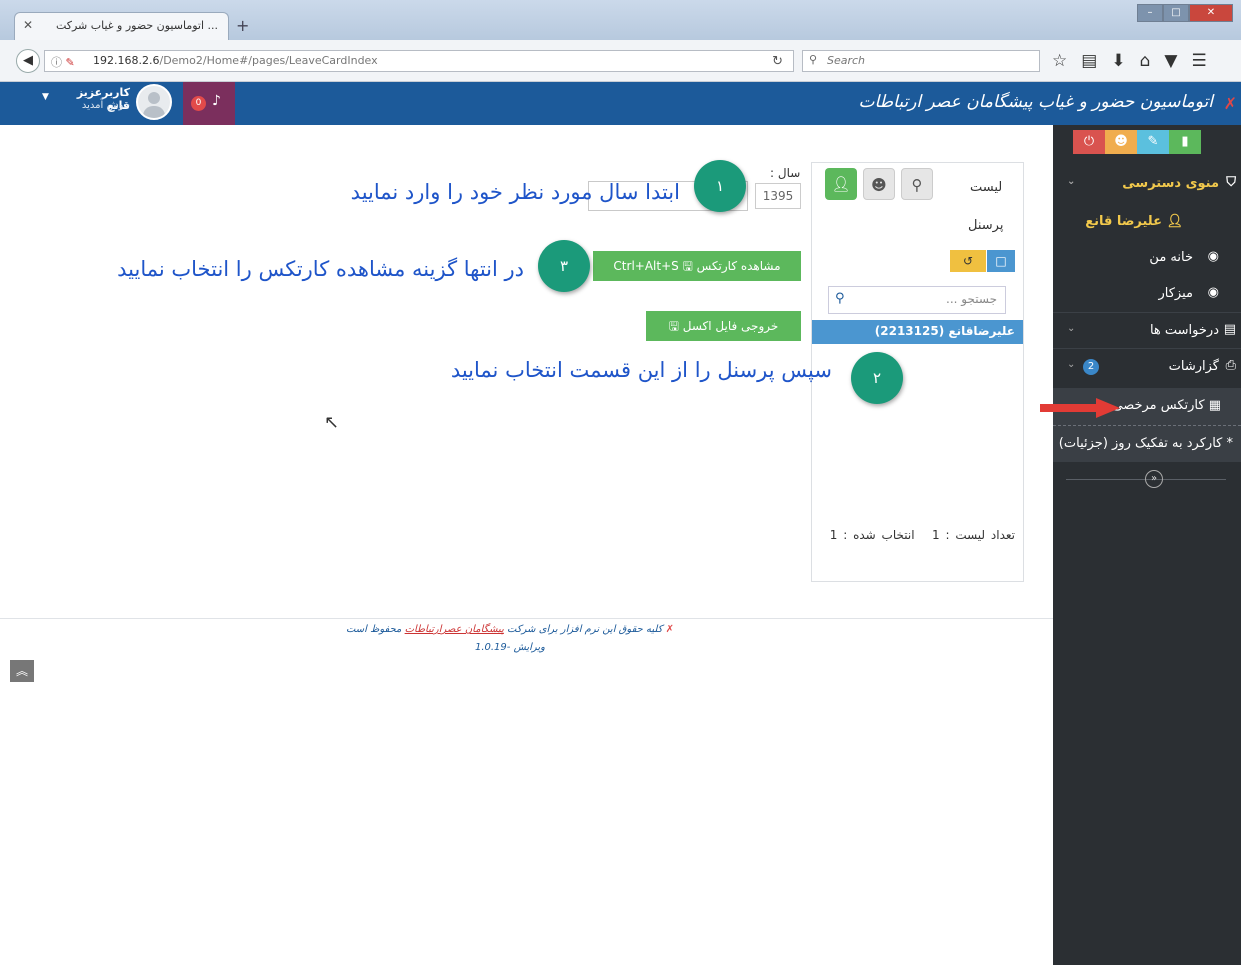  What do you see at coordinates (1153, 142) in the screenshot?
I see `edit-icon: ✎` at bounding box center [1153, 142].